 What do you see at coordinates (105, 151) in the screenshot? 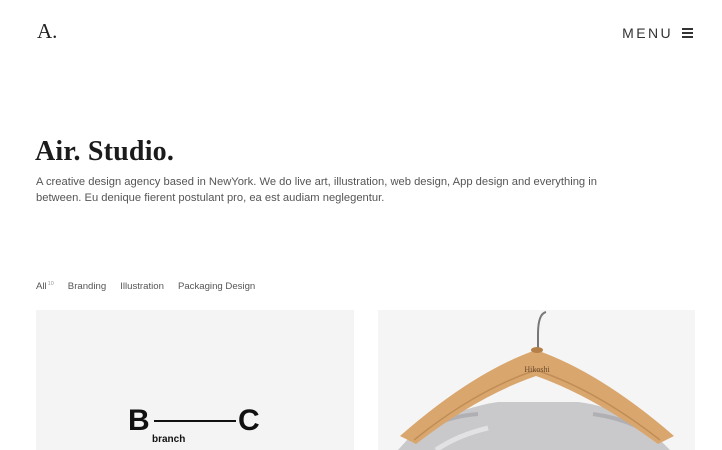
I see `page-title: Air. Studio.` at bounding box center [105, 151].